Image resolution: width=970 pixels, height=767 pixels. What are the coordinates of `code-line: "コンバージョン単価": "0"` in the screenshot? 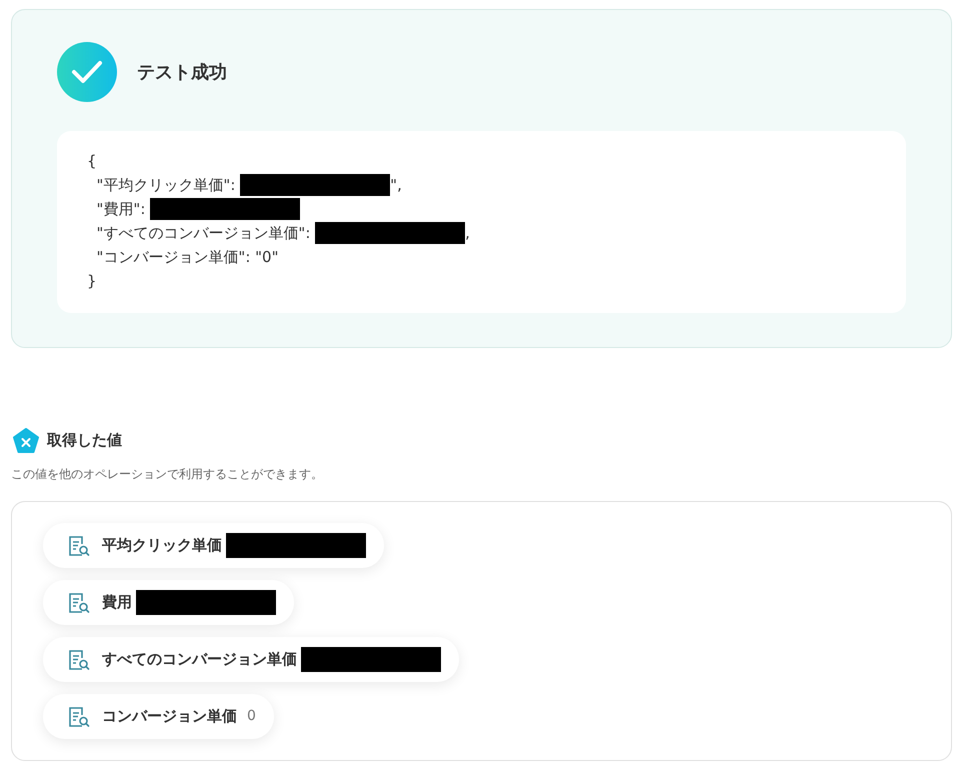 It's located at (187, 257).